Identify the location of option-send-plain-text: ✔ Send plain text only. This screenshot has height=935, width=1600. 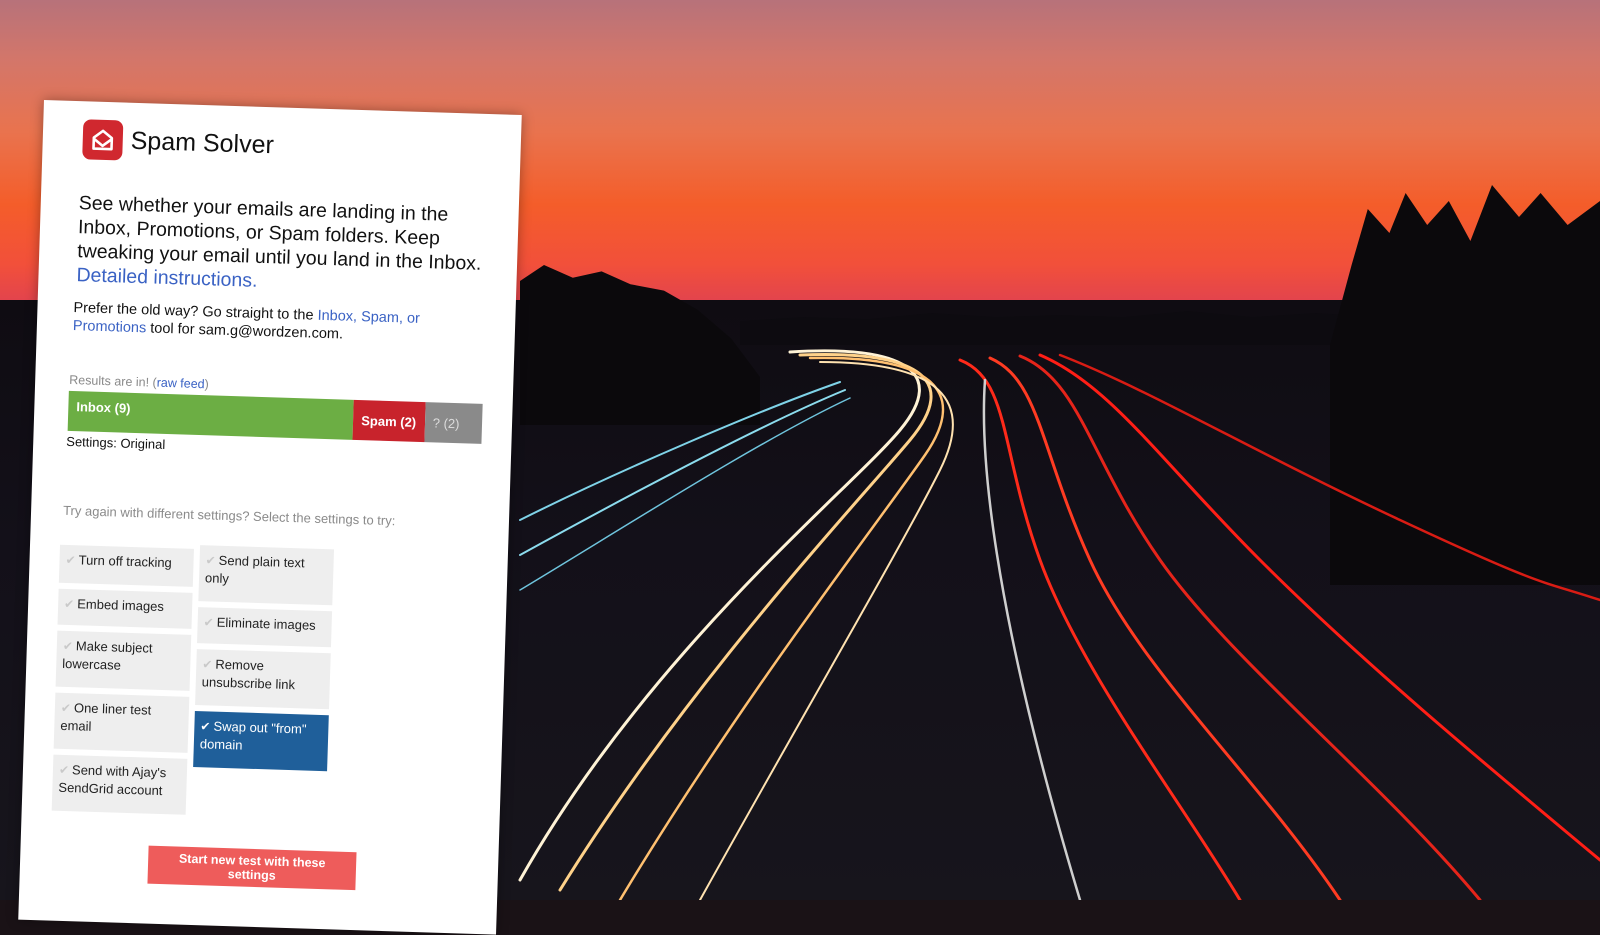
(266, 575).